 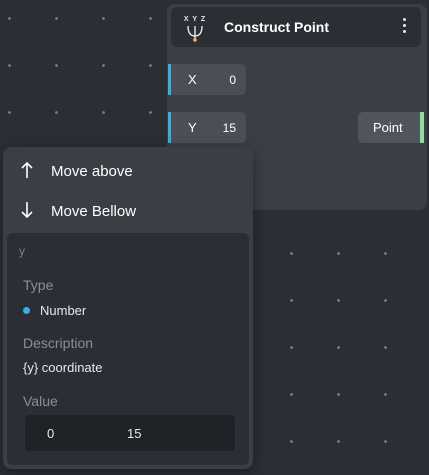 What do you see at coordinates (22, 251) in the screenshot?
I see `socket-name: y` at bounding box center [22, 251].